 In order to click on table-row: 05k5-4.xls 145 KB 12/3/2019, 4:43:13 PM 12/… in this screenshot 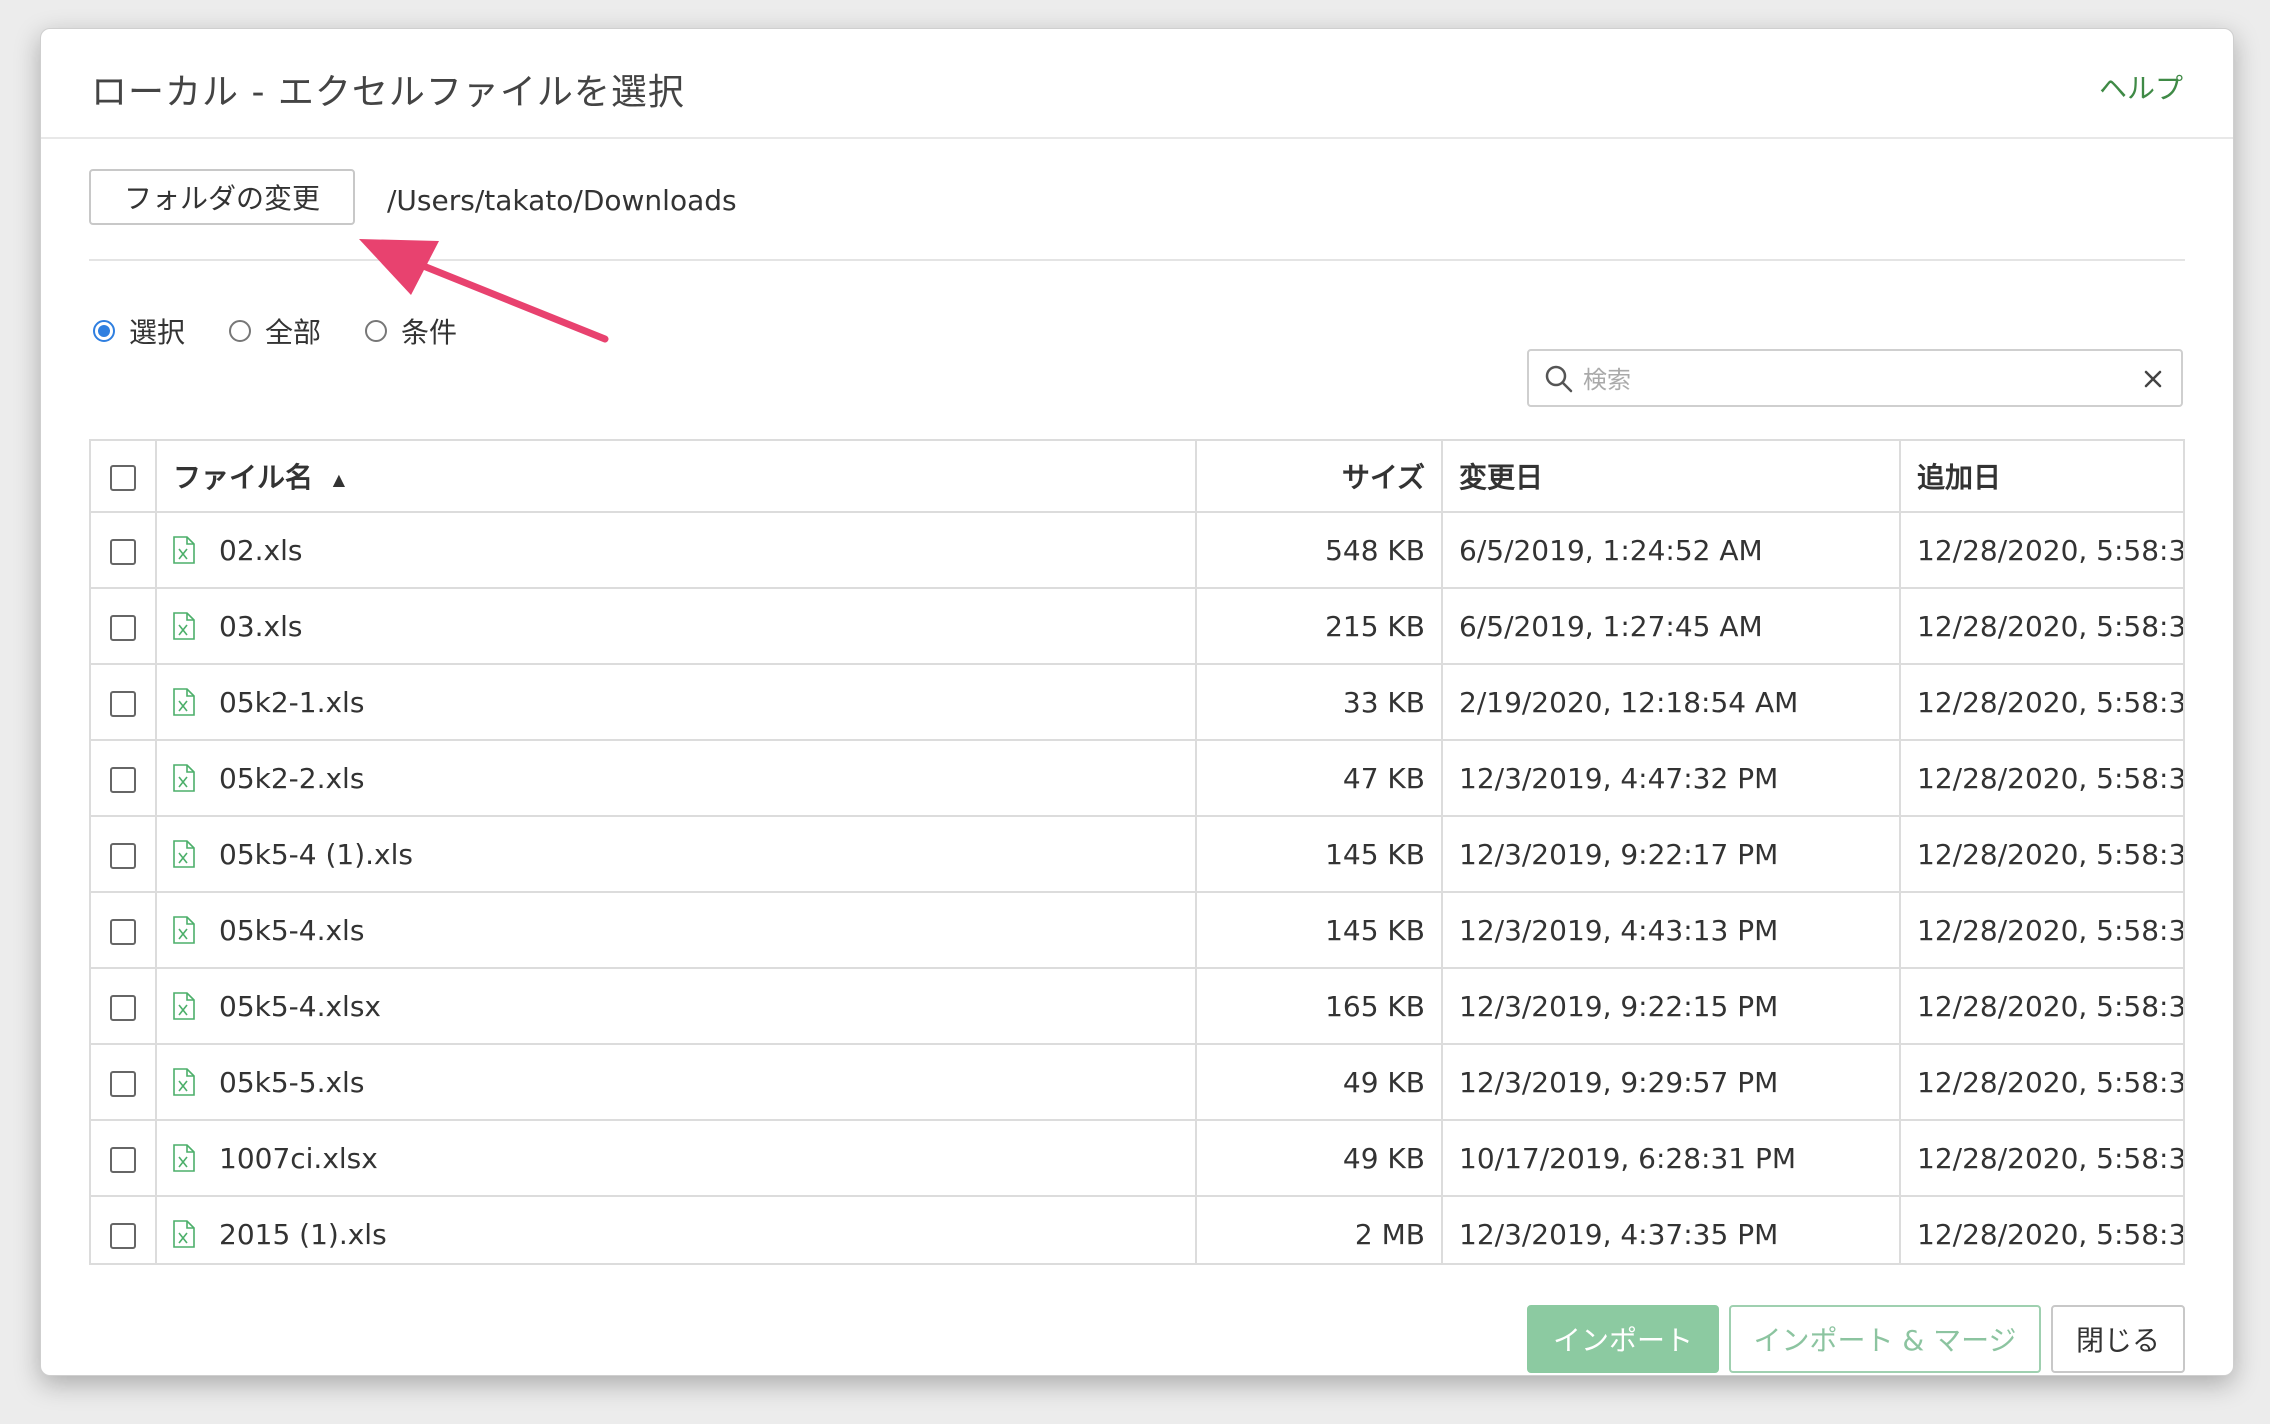, I will do `click(1137, 930)`.